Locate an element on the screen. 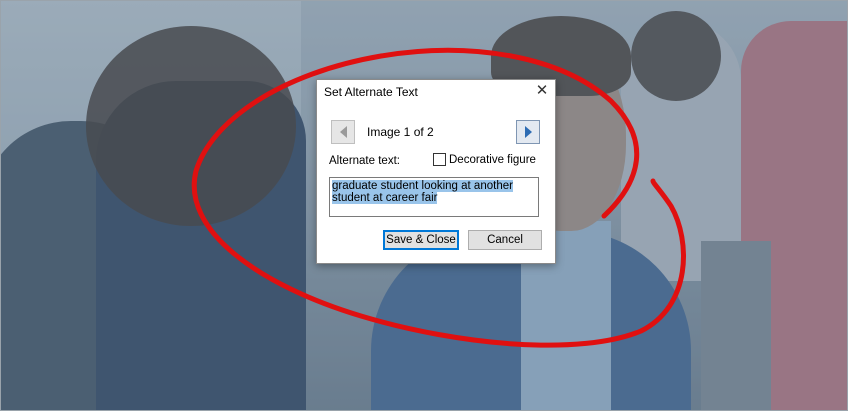 The height and width of the screenshot is (411, 848). decorative-figure-option: Decorative figure is located at coordinates (484, 159).